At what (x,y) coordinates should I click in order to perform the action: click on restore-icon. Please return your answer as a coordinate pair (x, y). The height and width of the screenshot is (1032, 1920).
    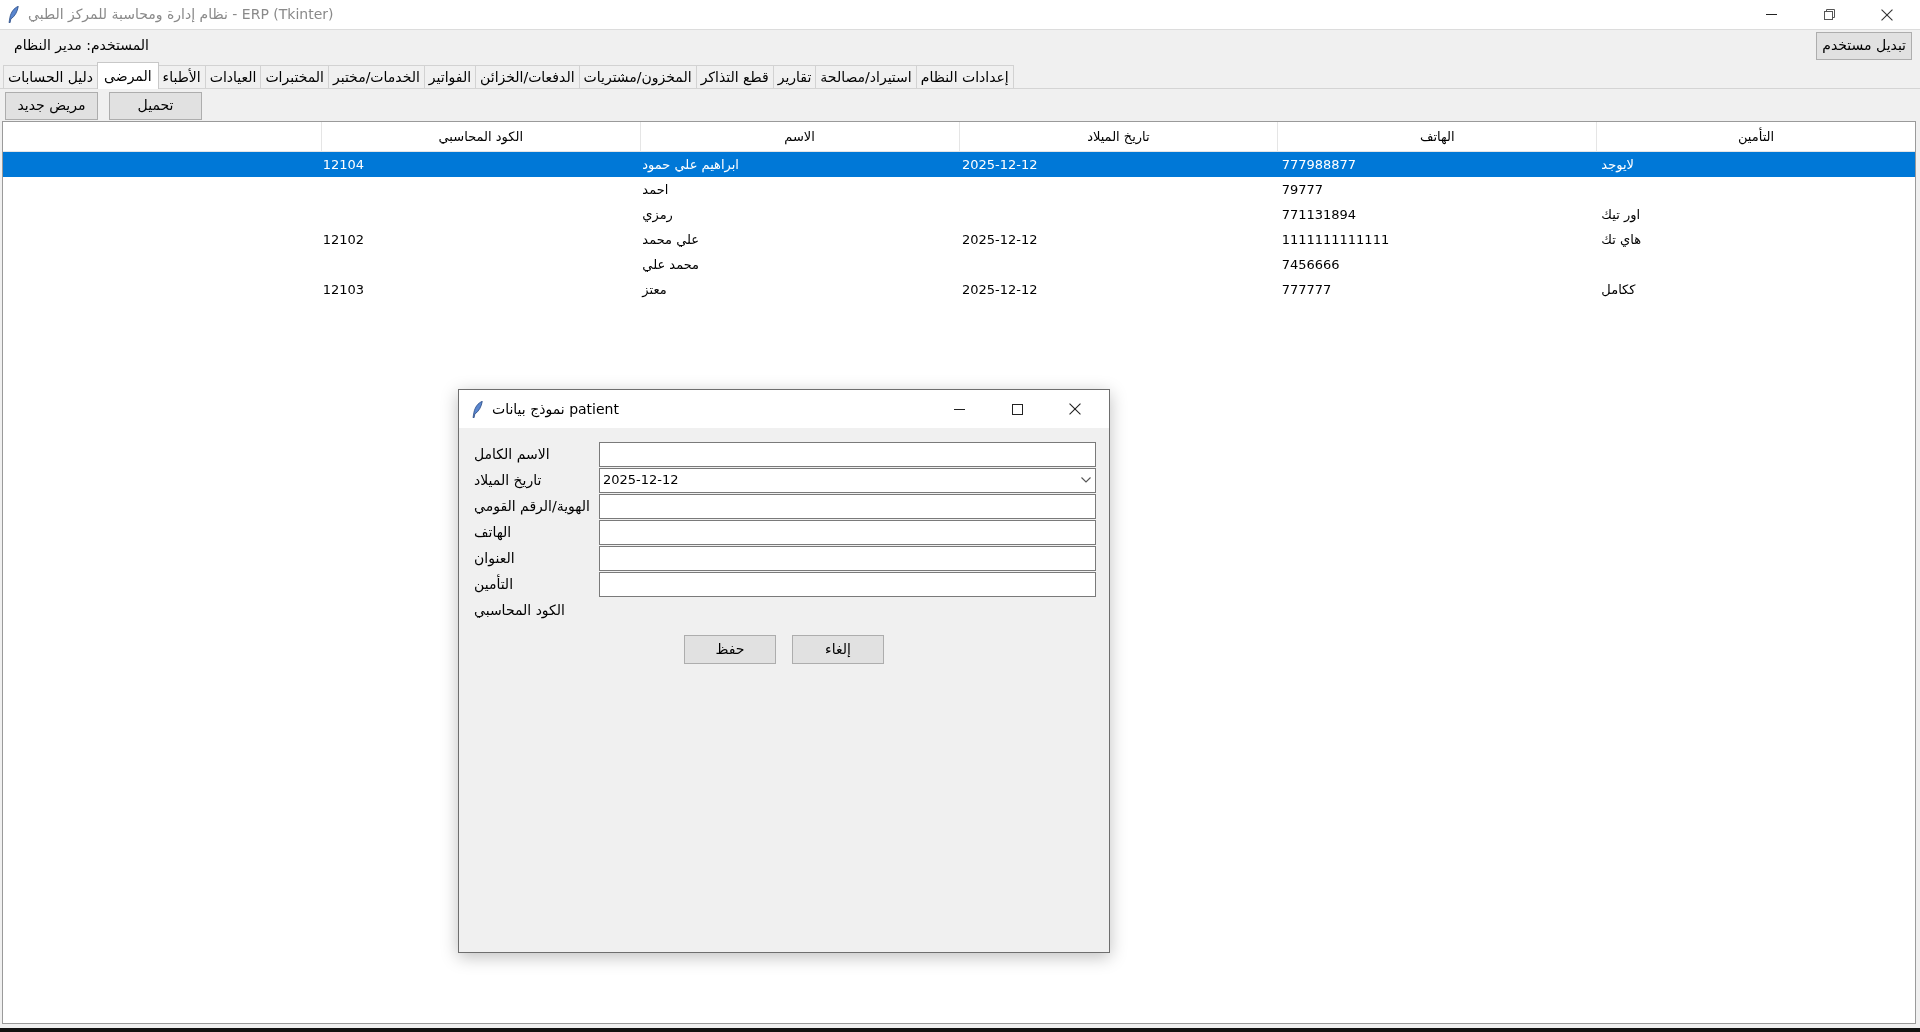
    Looking at the image, I should click on (1829, 14).